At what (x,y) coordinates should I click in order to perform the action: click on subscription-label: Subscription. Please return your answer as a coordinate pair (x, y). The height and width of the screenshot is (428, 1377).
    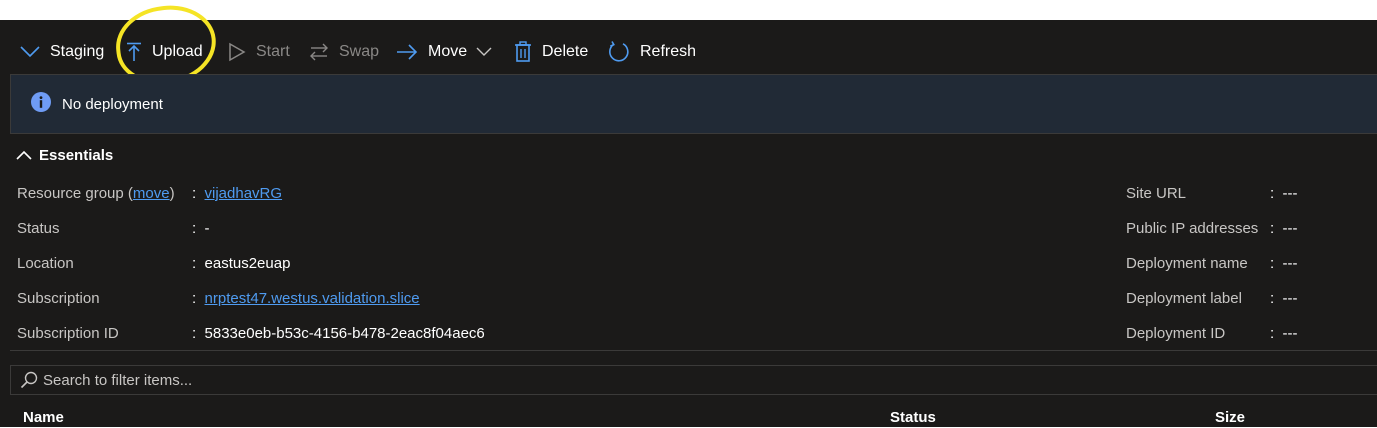
    Looking at the image, I should click on (58, 298).